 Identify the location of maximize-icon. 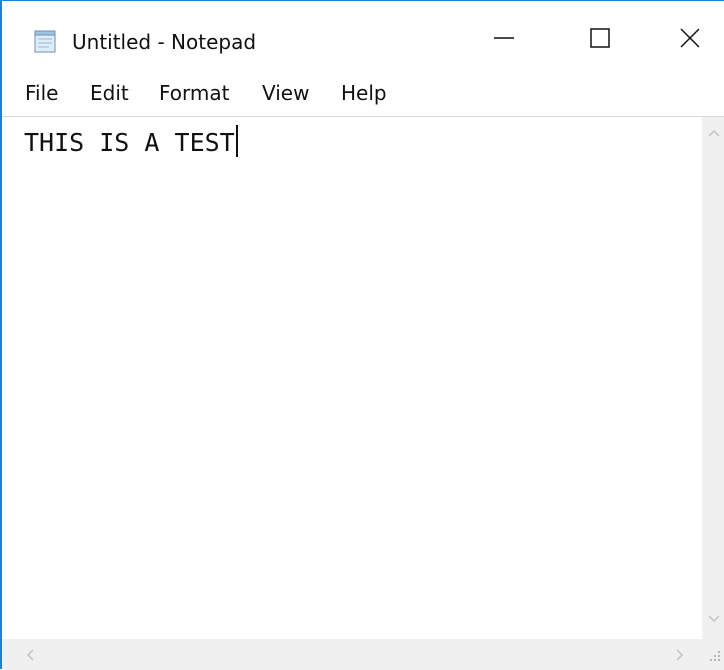
(600, 40).